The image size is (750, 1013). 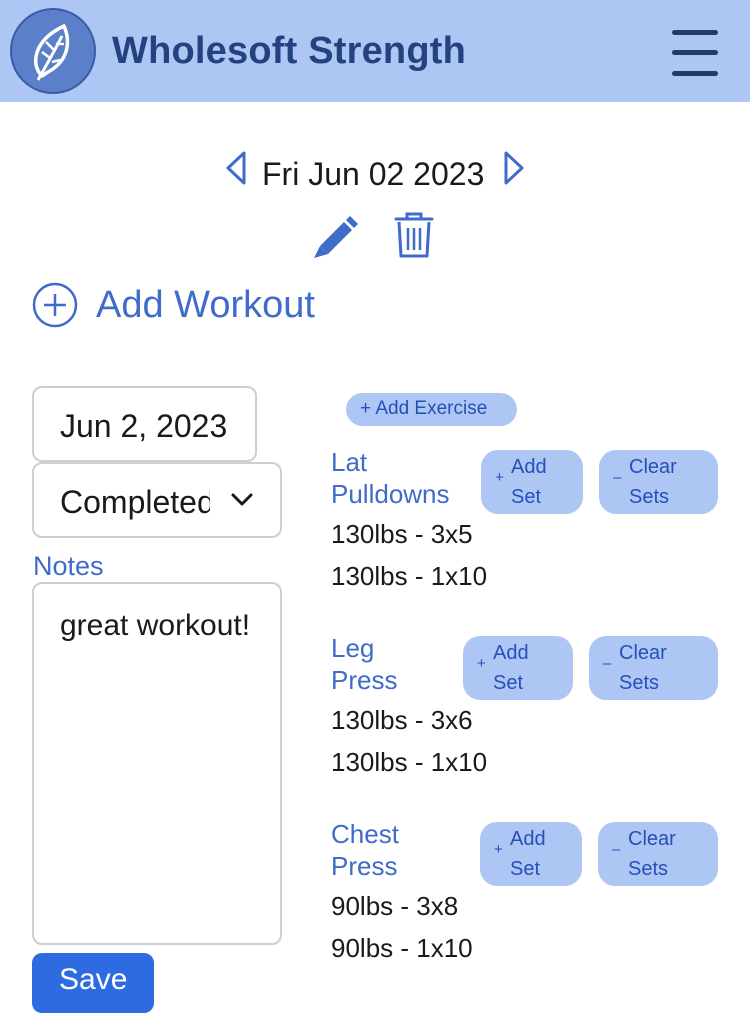 What do you see at coordinates (53, 51) in the screenshot?
I see `leaf-icon` at bounding box center [53, 51].